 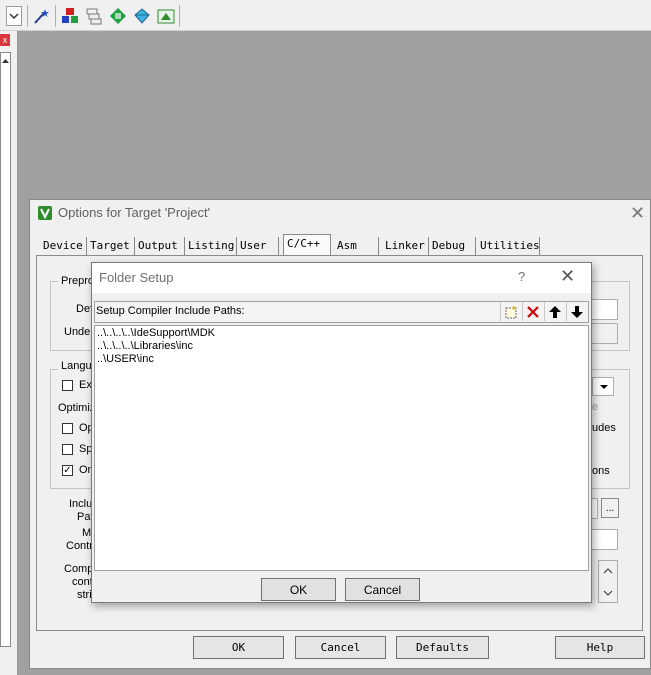 What do you see at coordinates (258, 246) in the screenshot?
I see `tab-user: User` at bounding box center [258, 246].